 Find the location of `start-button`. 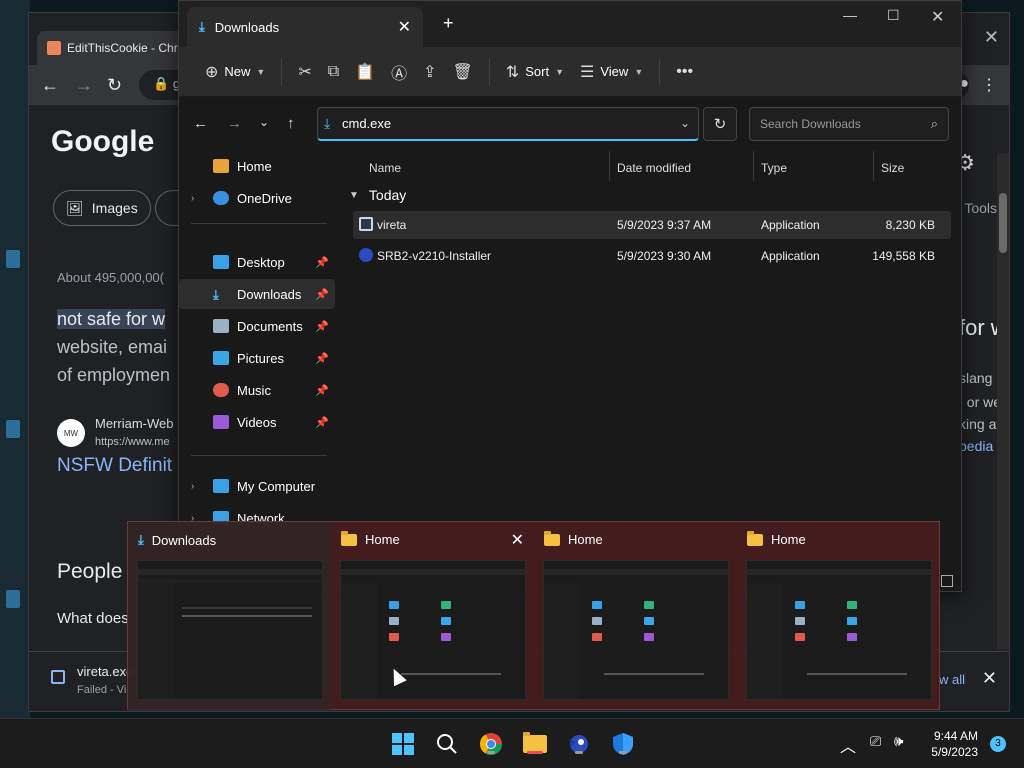

start-button is located at coordinates (403, 744).